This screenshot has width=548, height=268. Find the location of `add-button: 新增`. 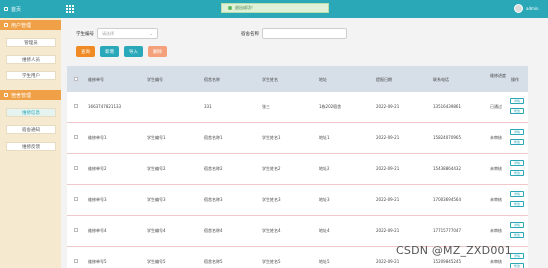

add-button: 新增 is located at coordinates (109, 51).